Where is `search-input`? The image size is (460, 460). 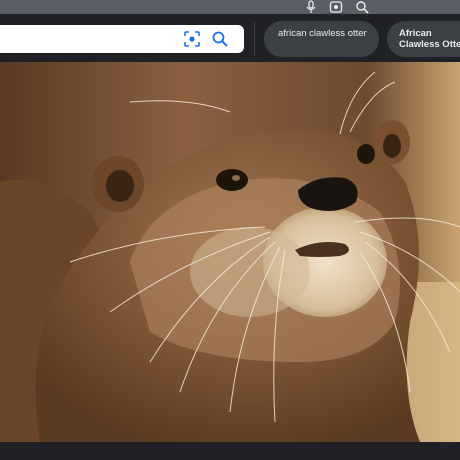
search-input is located at coordinates (89, 40).